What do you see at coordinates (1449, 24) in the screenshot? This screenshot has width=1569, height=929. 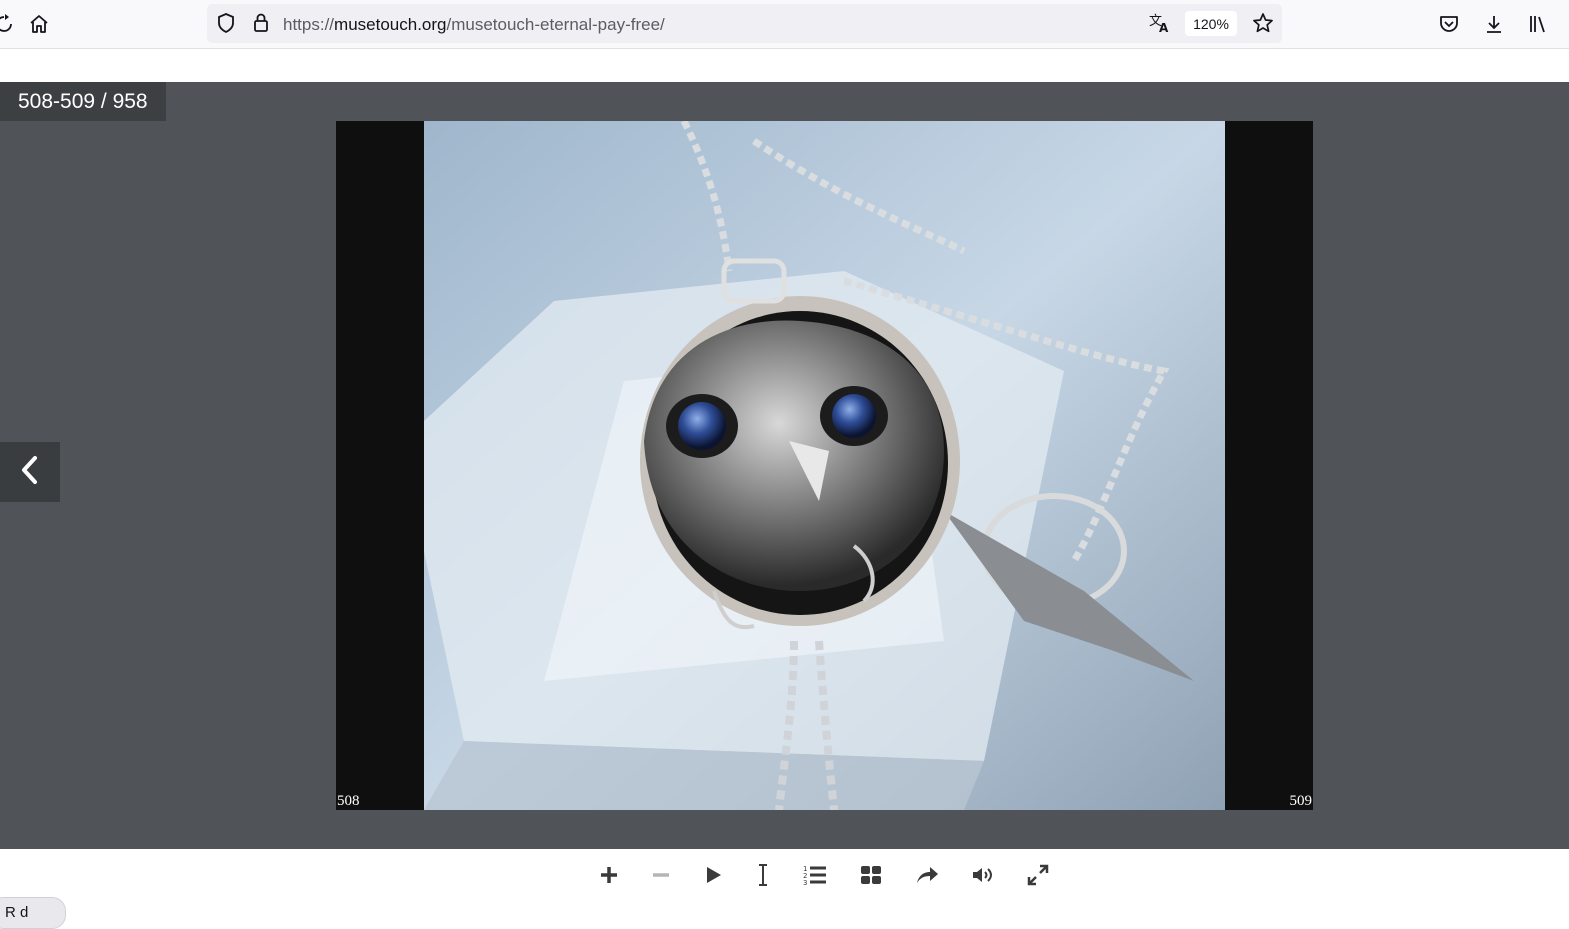 I see `pocket-icon` at bounding box center [1449, 24].